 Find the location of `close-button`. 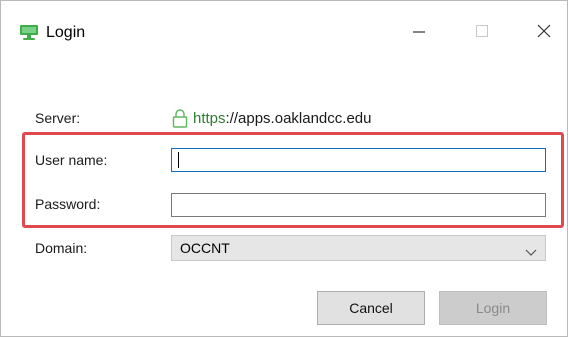

close-button is located at coordinates (544, 31).